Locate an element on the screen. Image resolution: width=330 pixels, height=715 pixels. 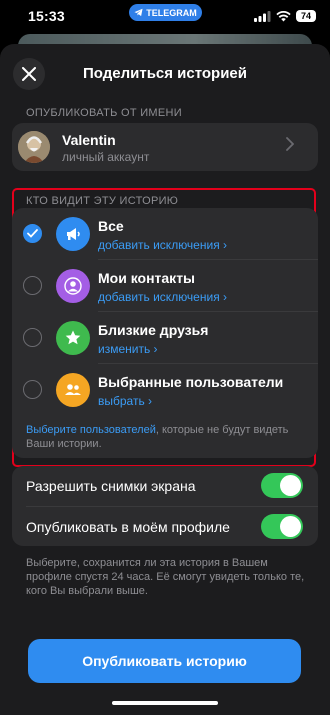
audience-option-selected-users: Выбранные пользователи выбрать › is located at coordinates (165, 390).